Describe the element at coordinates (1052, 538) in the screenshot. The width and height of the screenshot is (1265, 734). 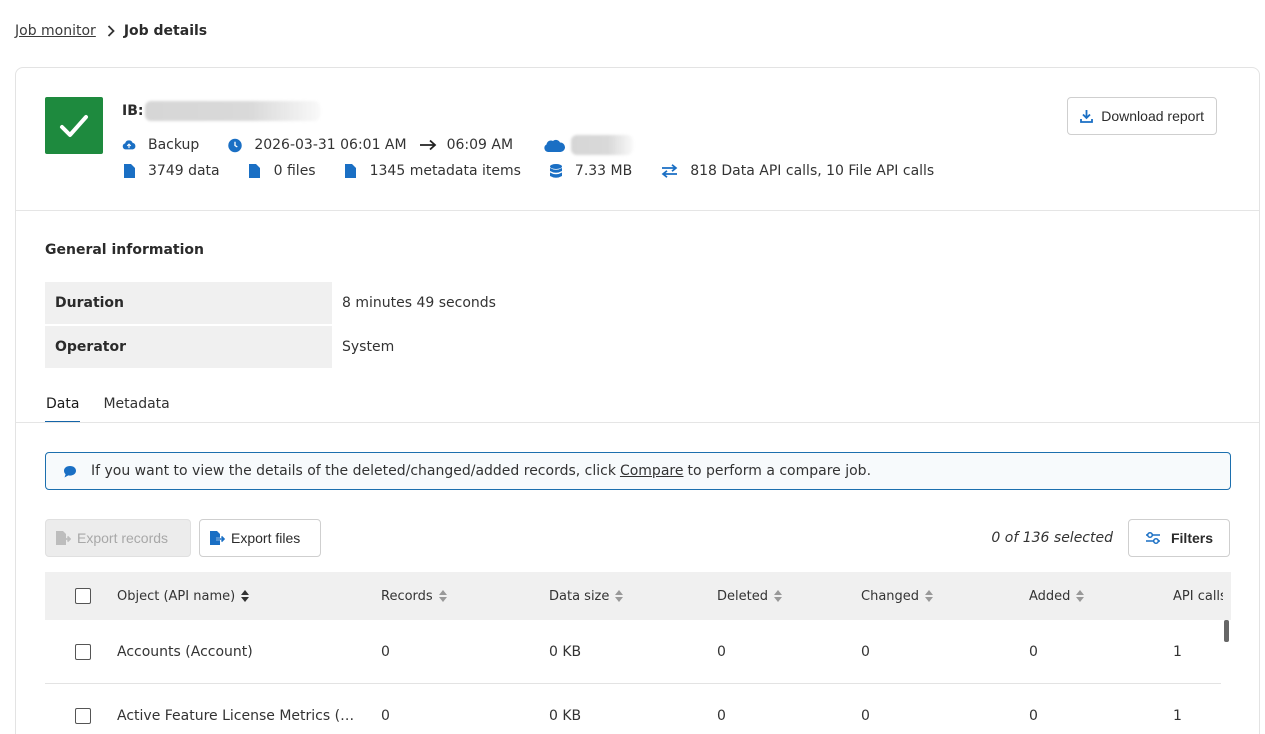
I see `selection-count: 0 of 136 selected` at that location.